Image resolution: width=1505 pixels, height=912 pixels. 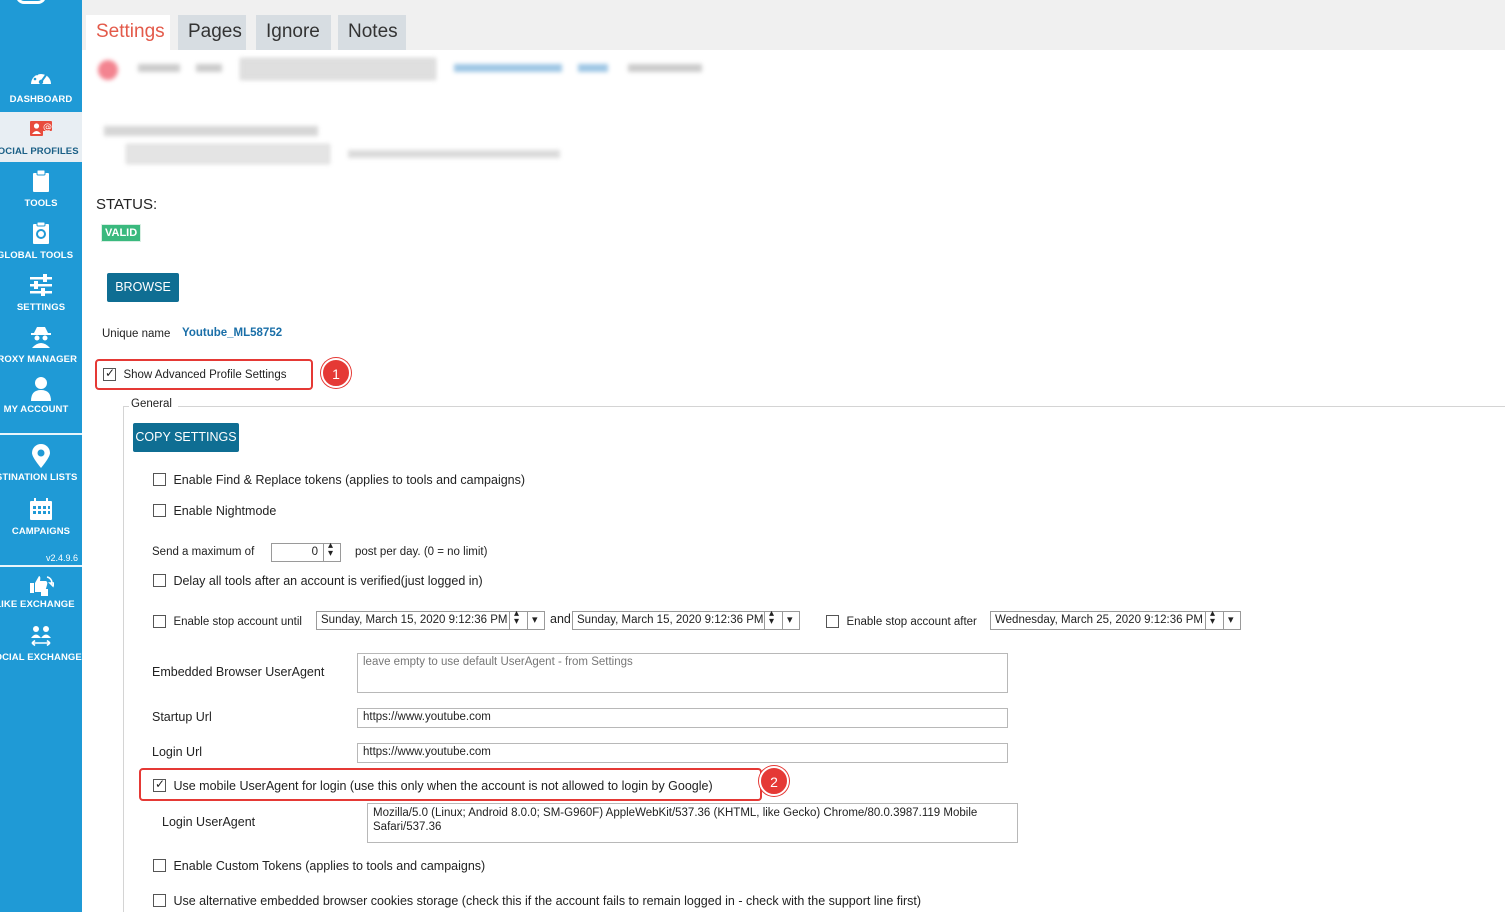 I want to click on sidebar-item-global-tools: GLOBAL TOOLS, so click(x=41, y=241).